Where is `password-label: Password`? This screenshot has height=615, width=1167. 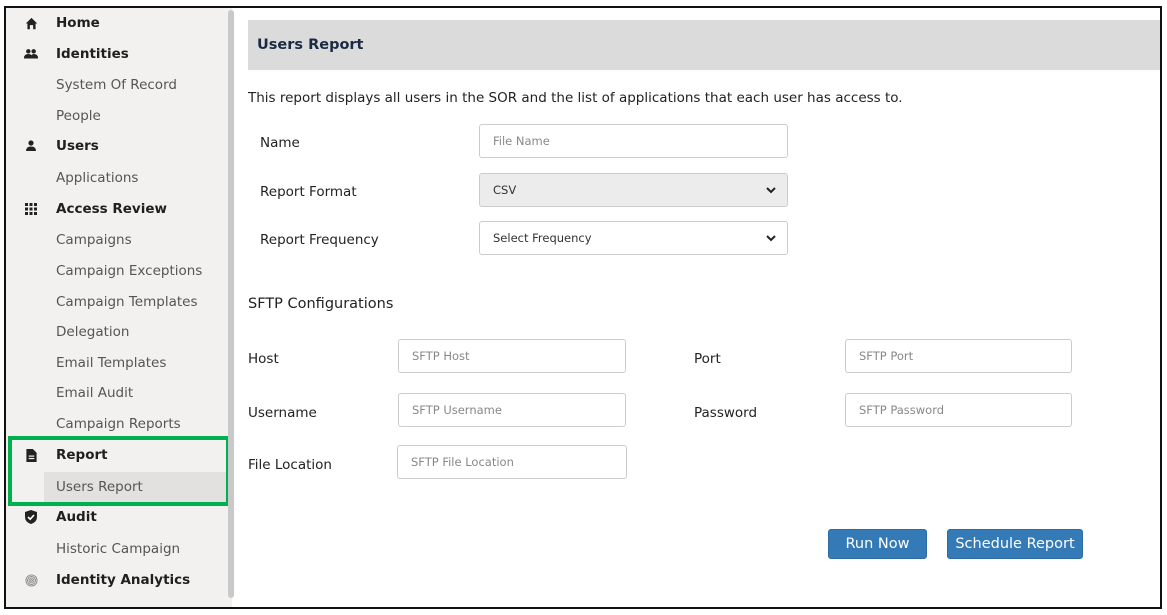
password-label: Password is located at coordinates (726, 413).